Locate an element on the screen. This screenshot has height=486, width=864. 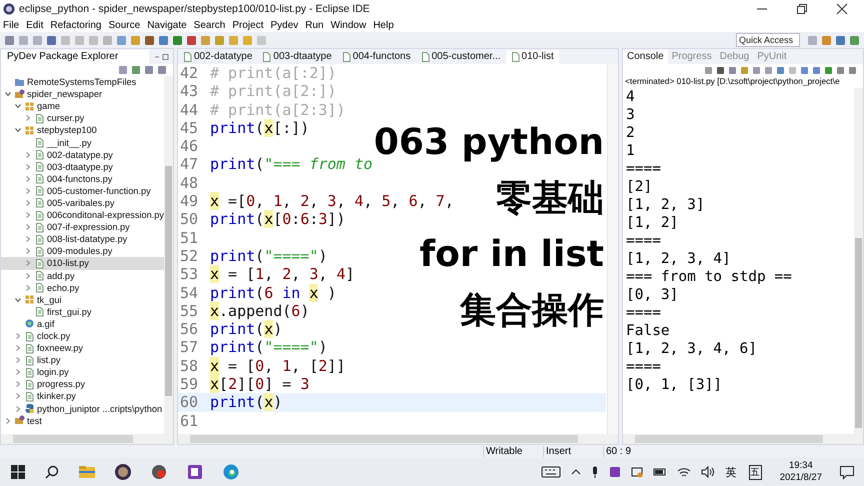
windows-start-icon is located at coordinates (18, 472).